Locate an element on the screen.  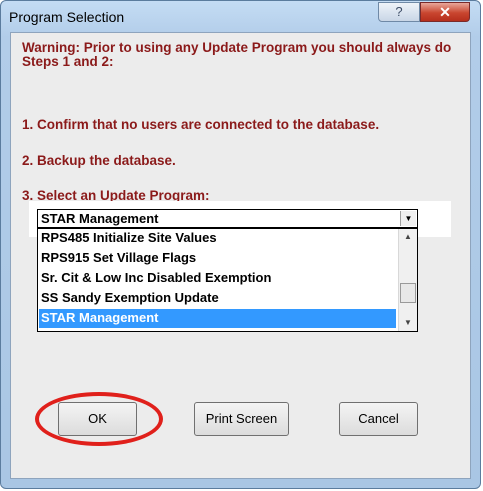
scroll-down-icon: ▼ is located at coordinates (408, 323).